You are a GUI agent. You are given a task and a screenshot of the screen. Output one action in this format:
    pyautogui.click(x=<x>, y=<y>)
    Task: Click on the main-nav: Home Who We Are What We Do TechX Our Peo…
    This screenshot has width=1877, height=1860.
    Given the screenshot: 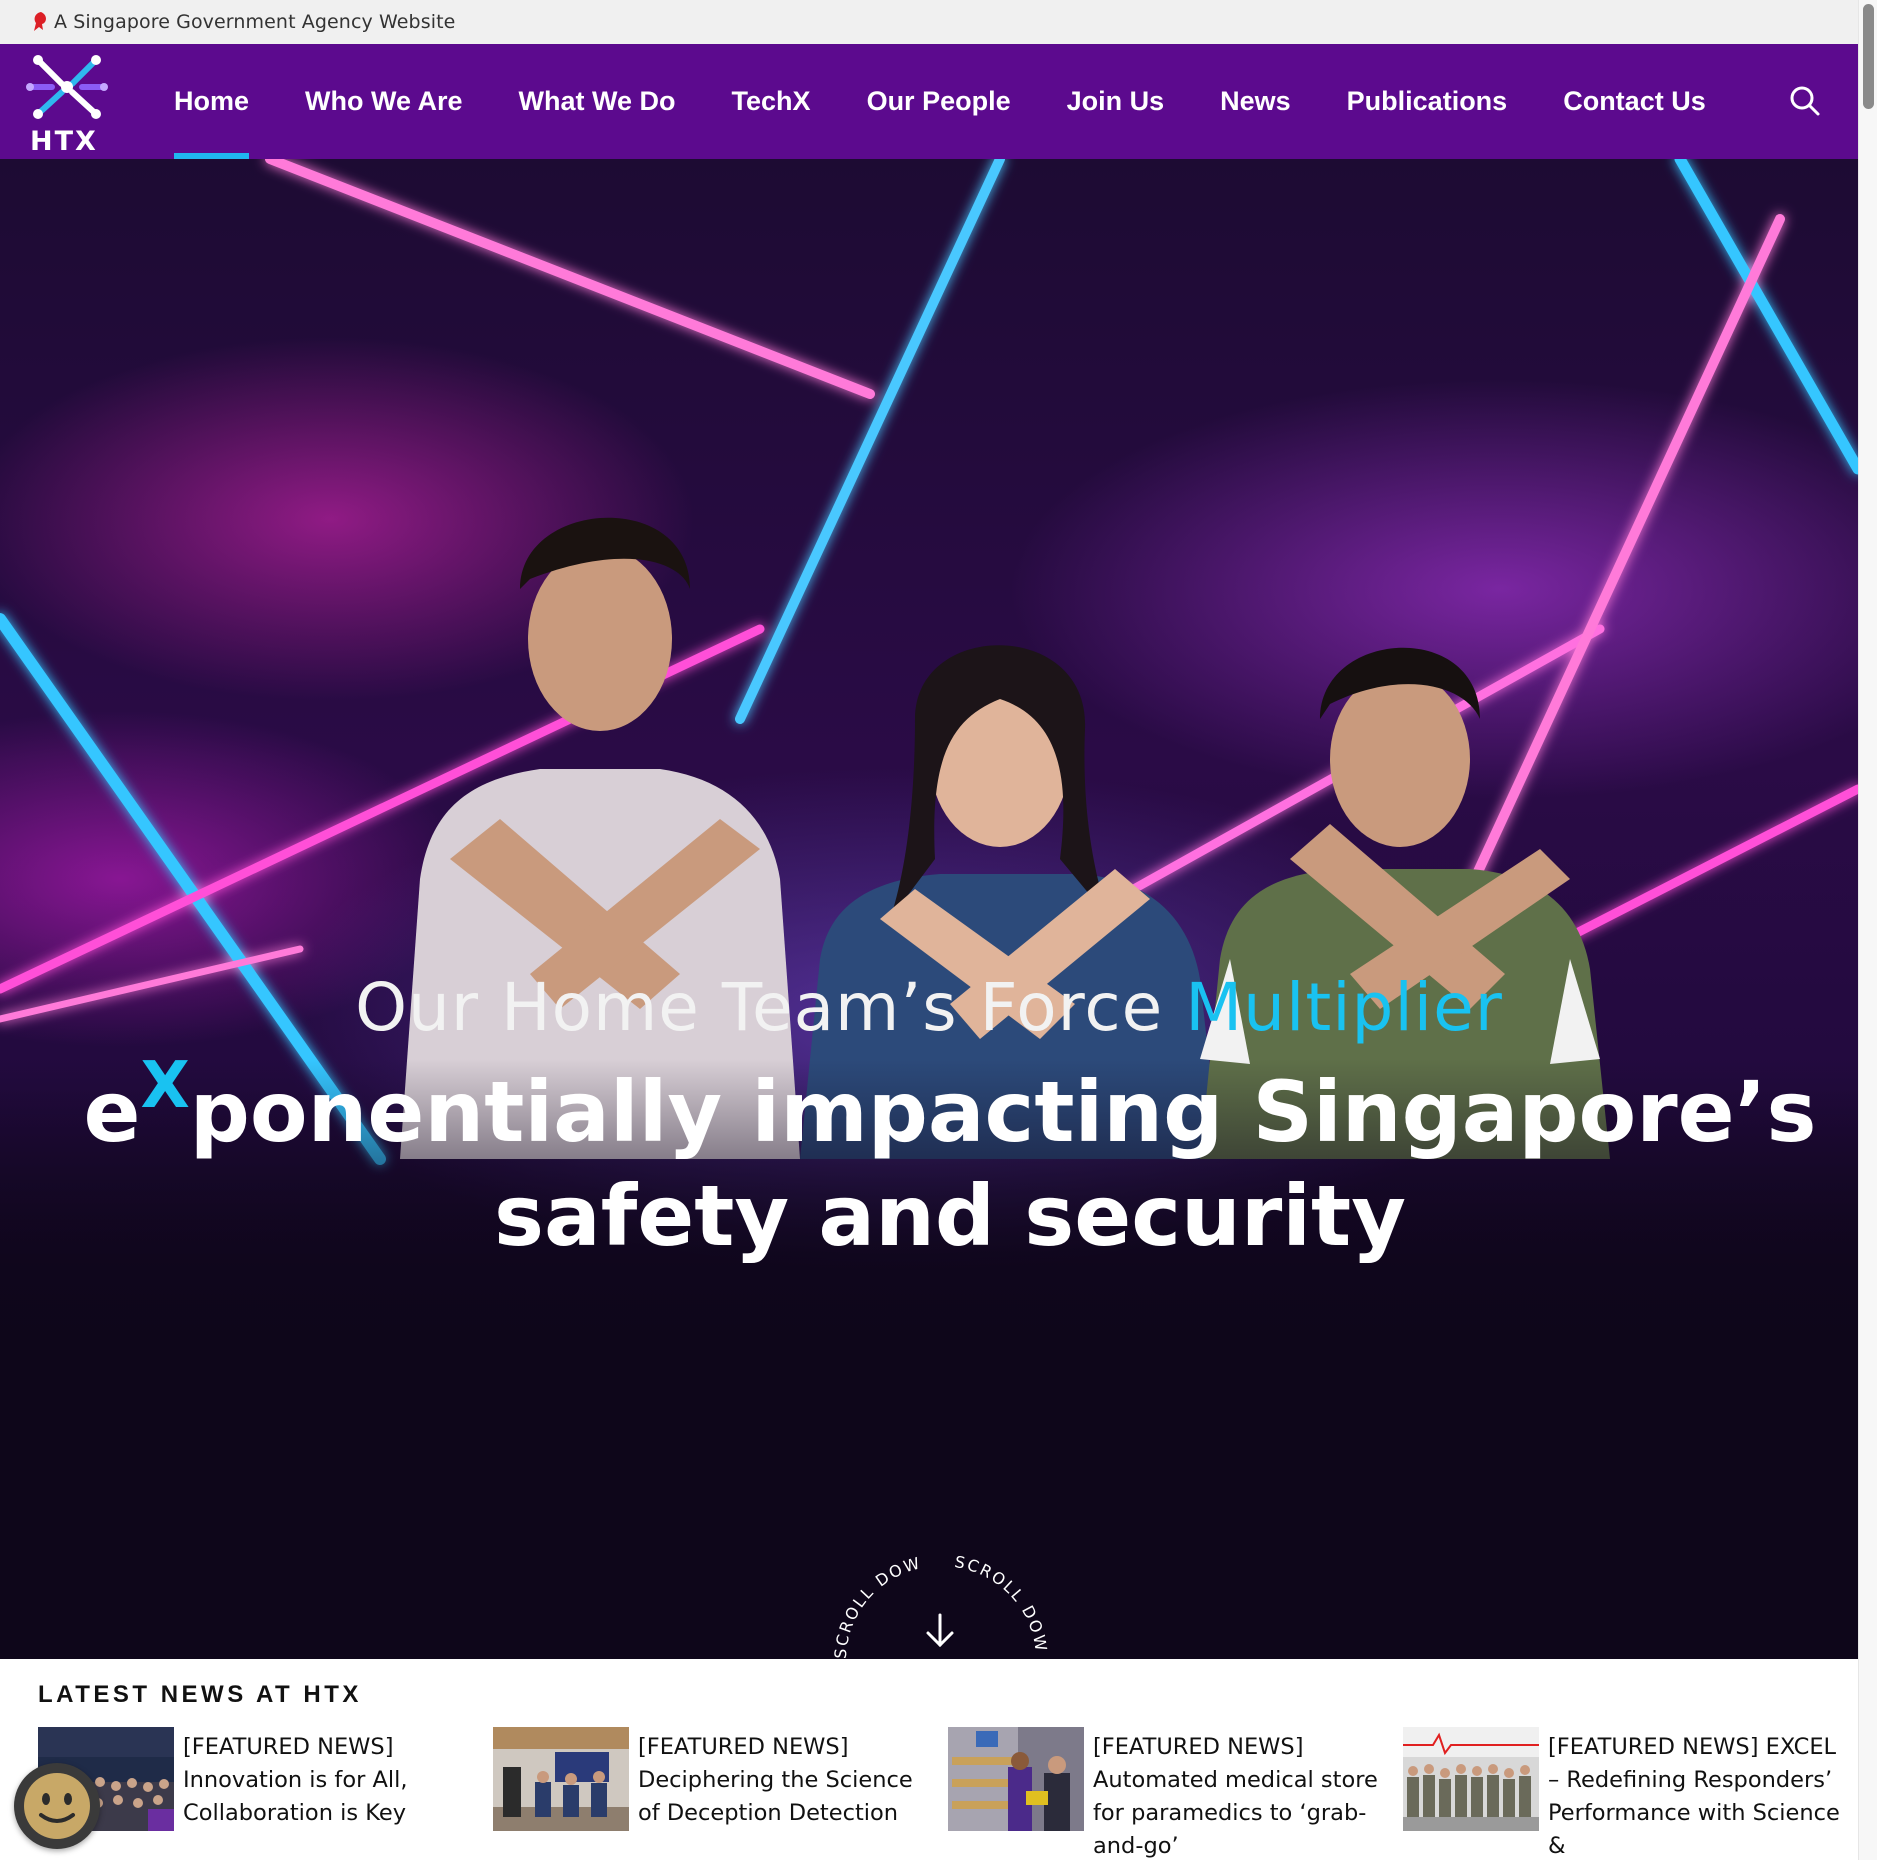 What is the action you would take?
    pyautogui.click(x=940, y=101)
    